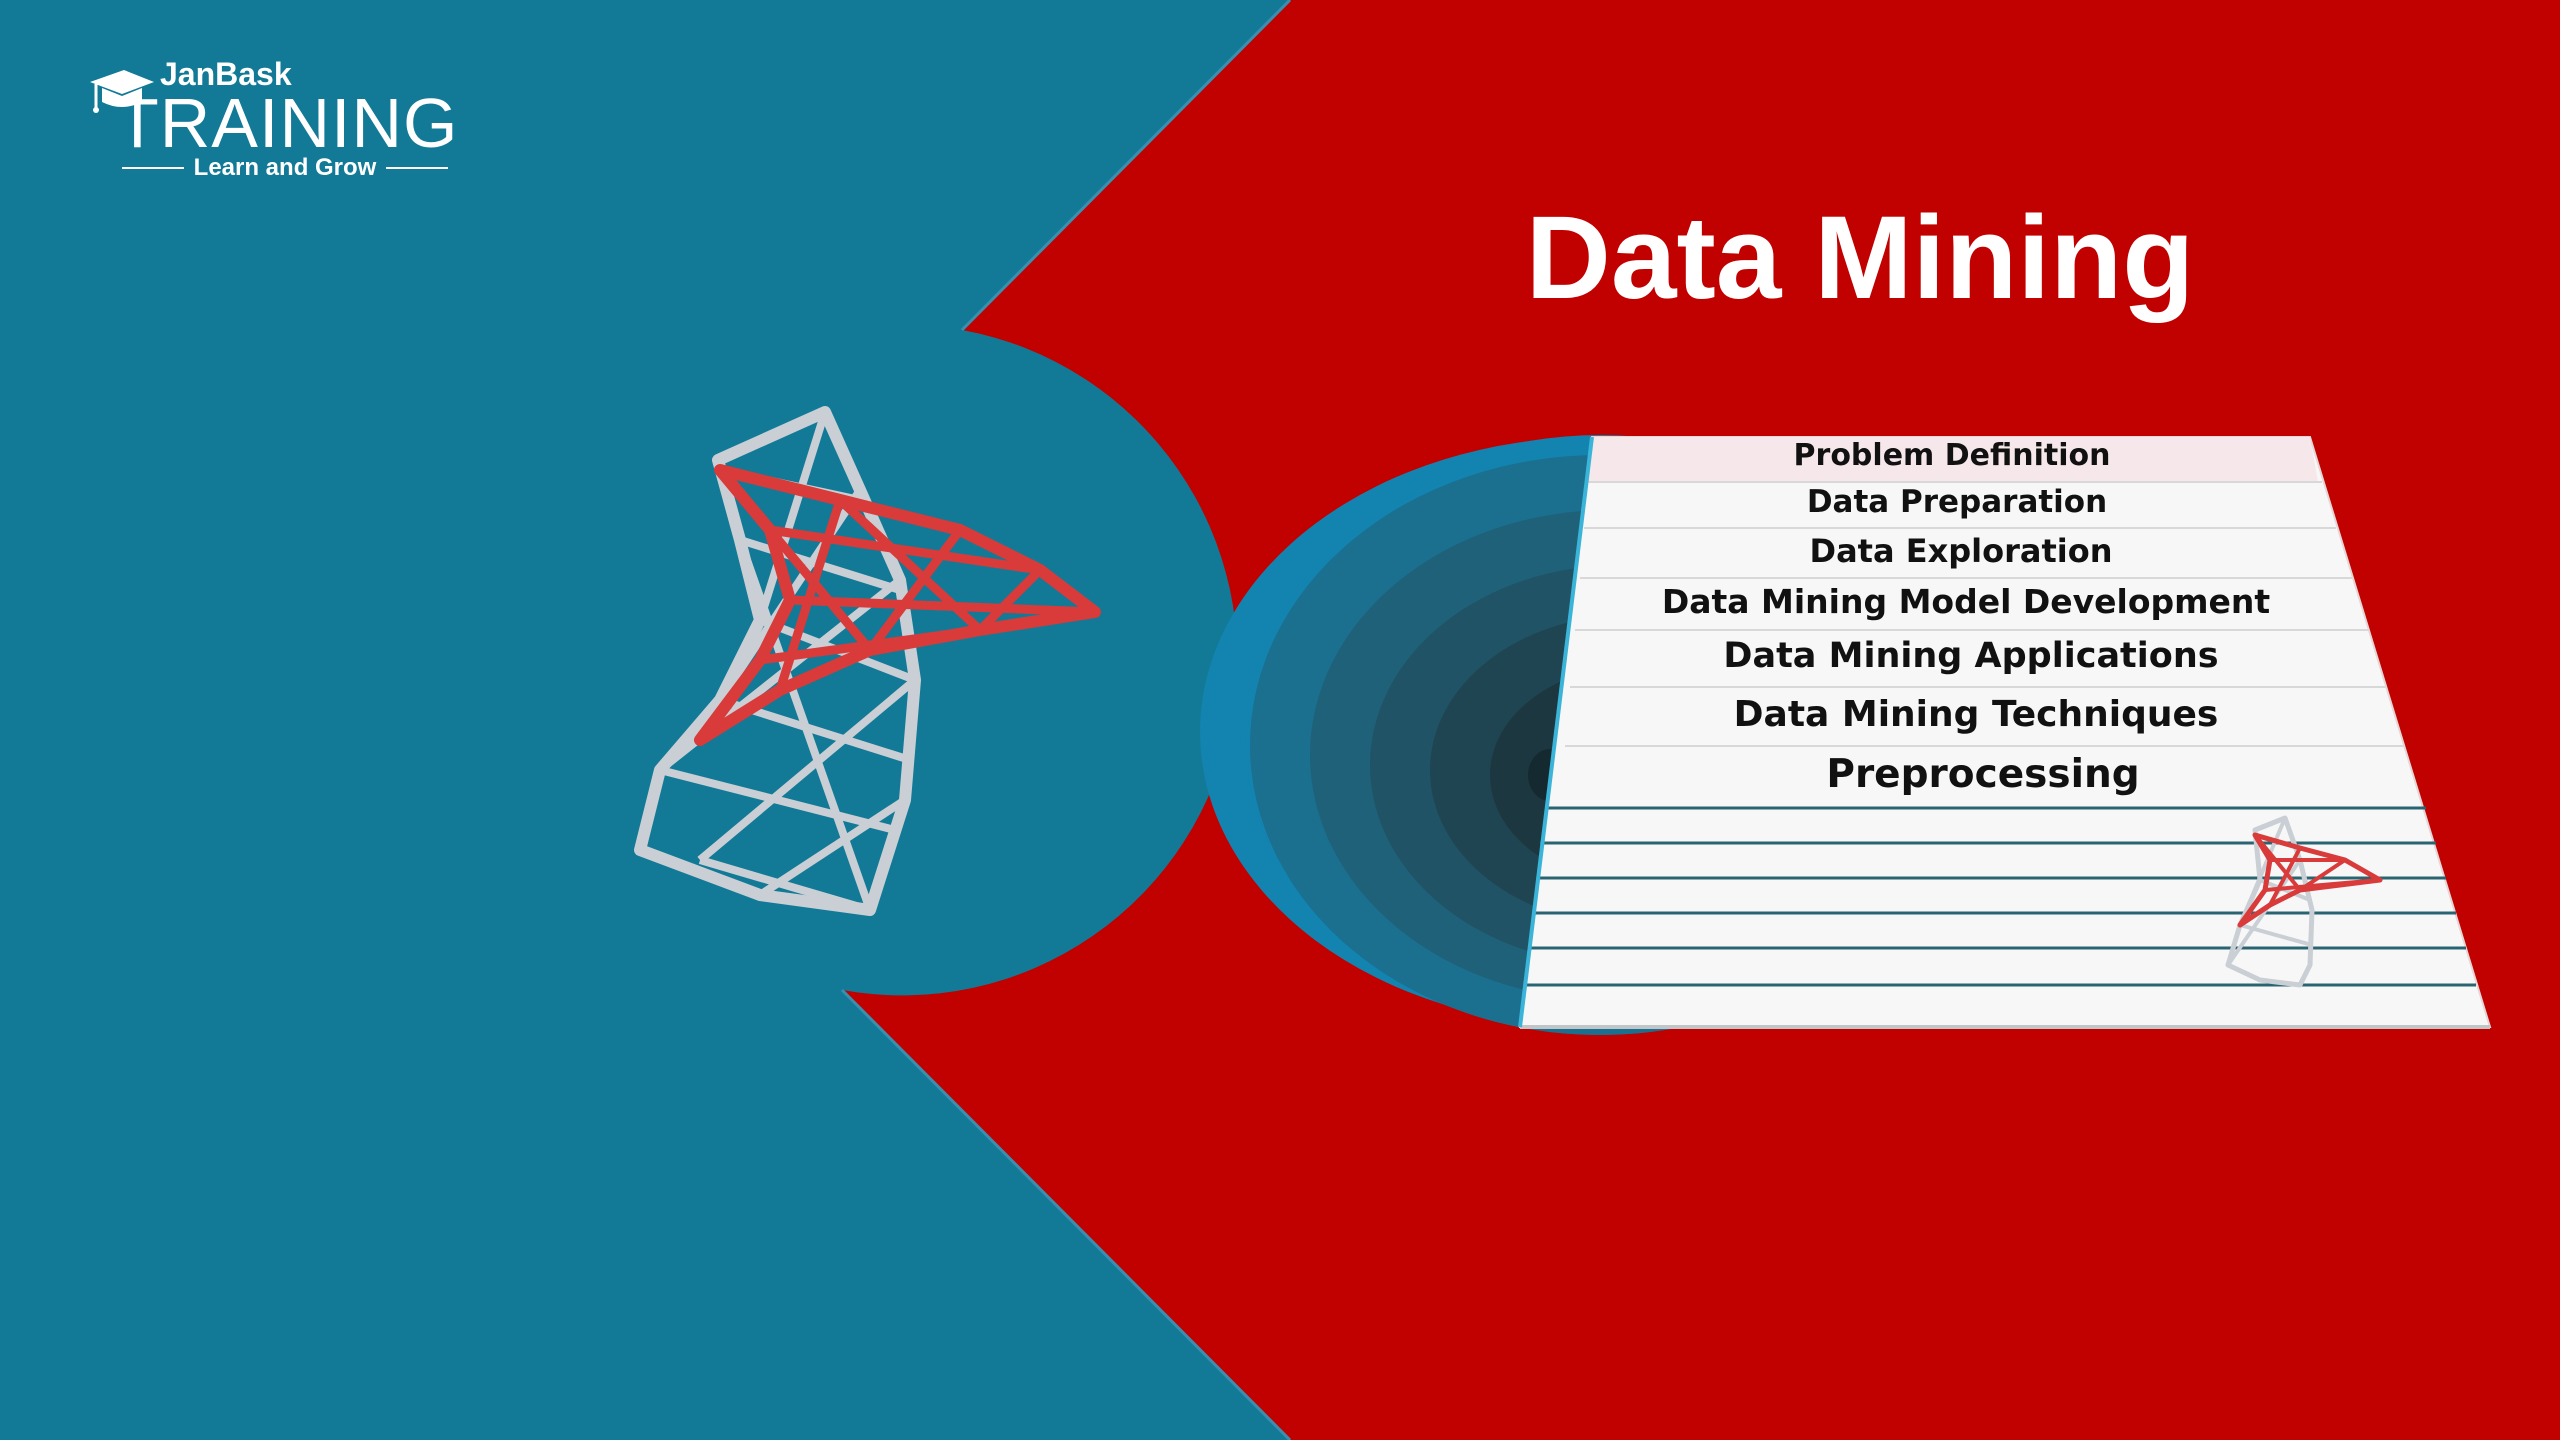 This screenshot has height=1440, width=2560. I want to click on logo-tagline-row: Learn and Grow, so click(285, 168).